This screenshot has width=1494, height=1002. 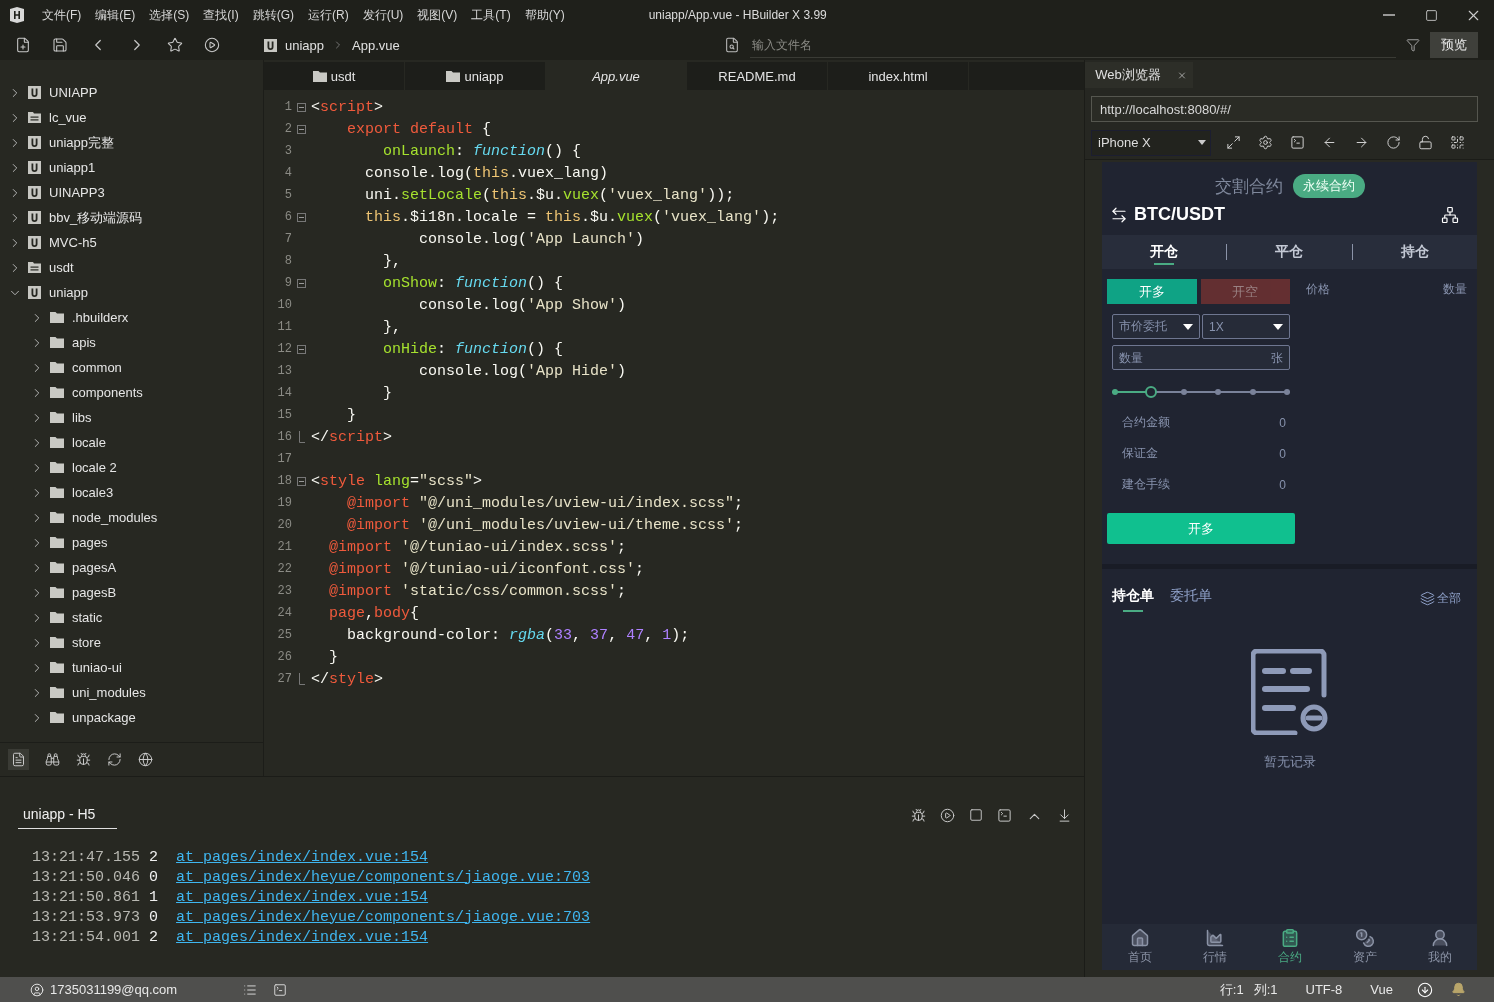 What do you see at coordinates (62, 15) in the screenshot?
I see `menu-item: 文件(F)` at bounding box center [62, 15].